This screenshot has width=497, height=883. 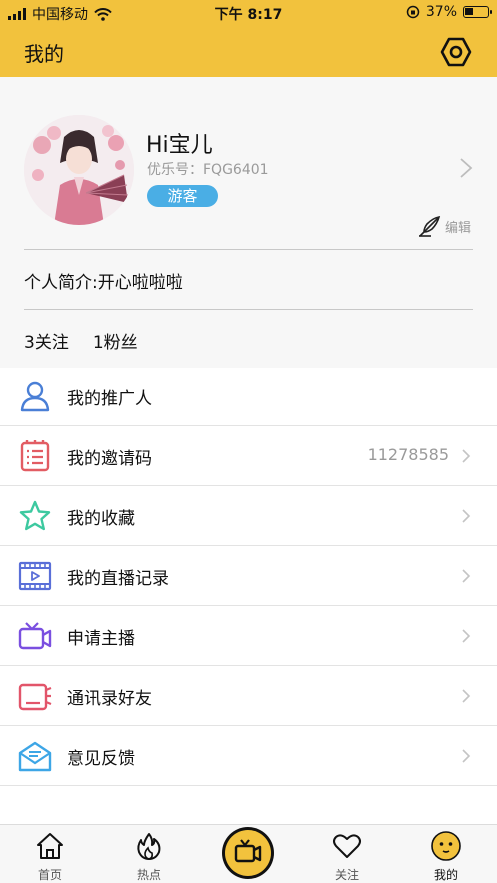 What do you see at coordinates (429, 226) in the screenshot?
I see `quill-edit-icon` at bounding box center [429, 226].